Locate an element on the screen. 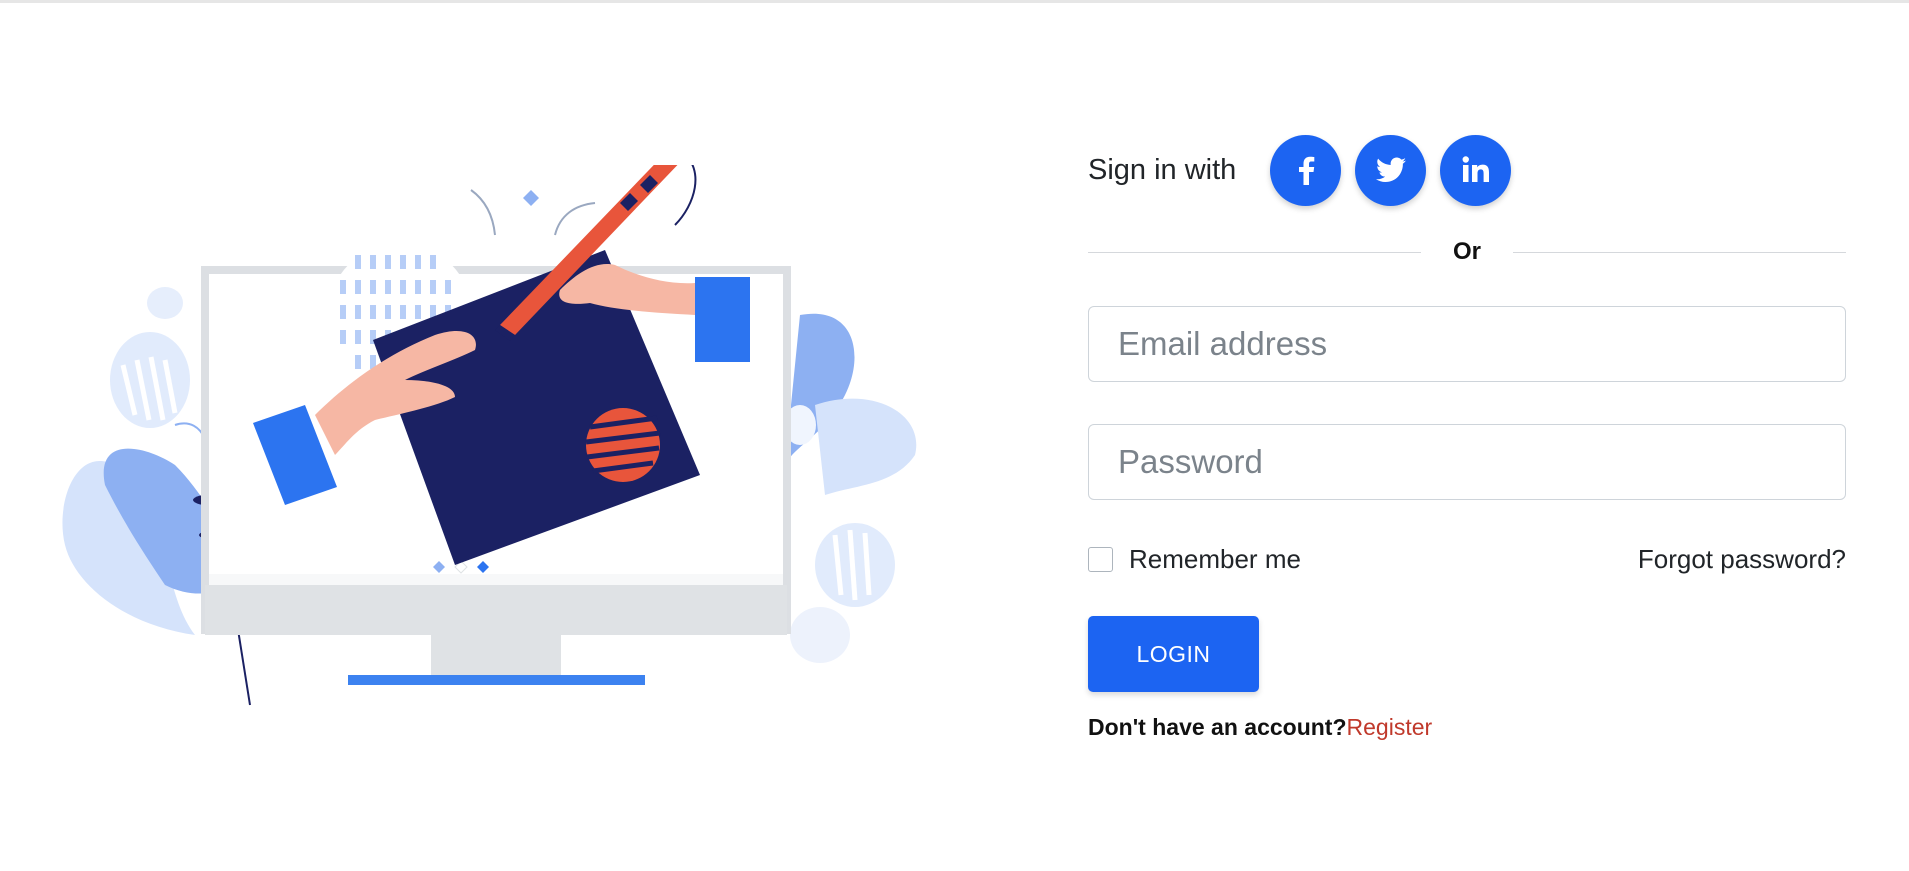  remember-me: Remember me is located at coordinates (1194, 559).